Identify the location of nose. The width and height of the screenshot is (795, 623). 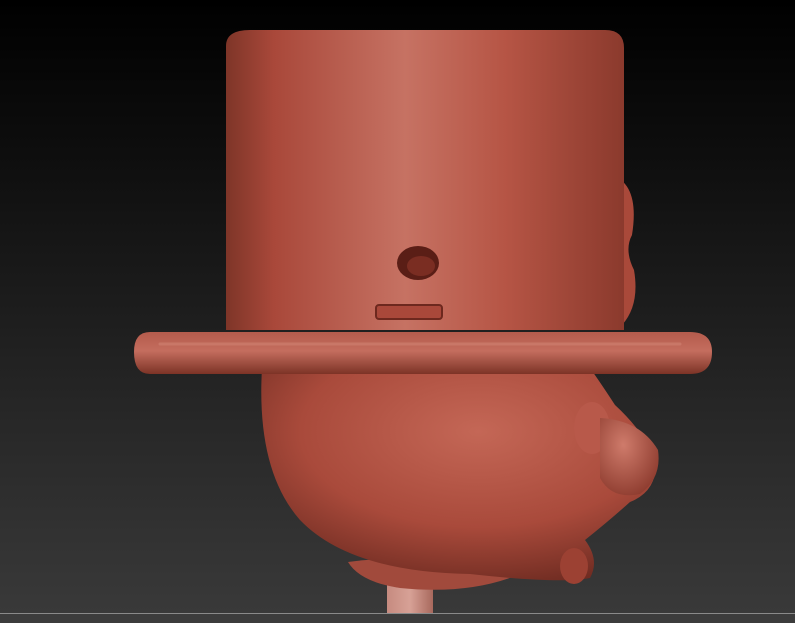
(629, 457).